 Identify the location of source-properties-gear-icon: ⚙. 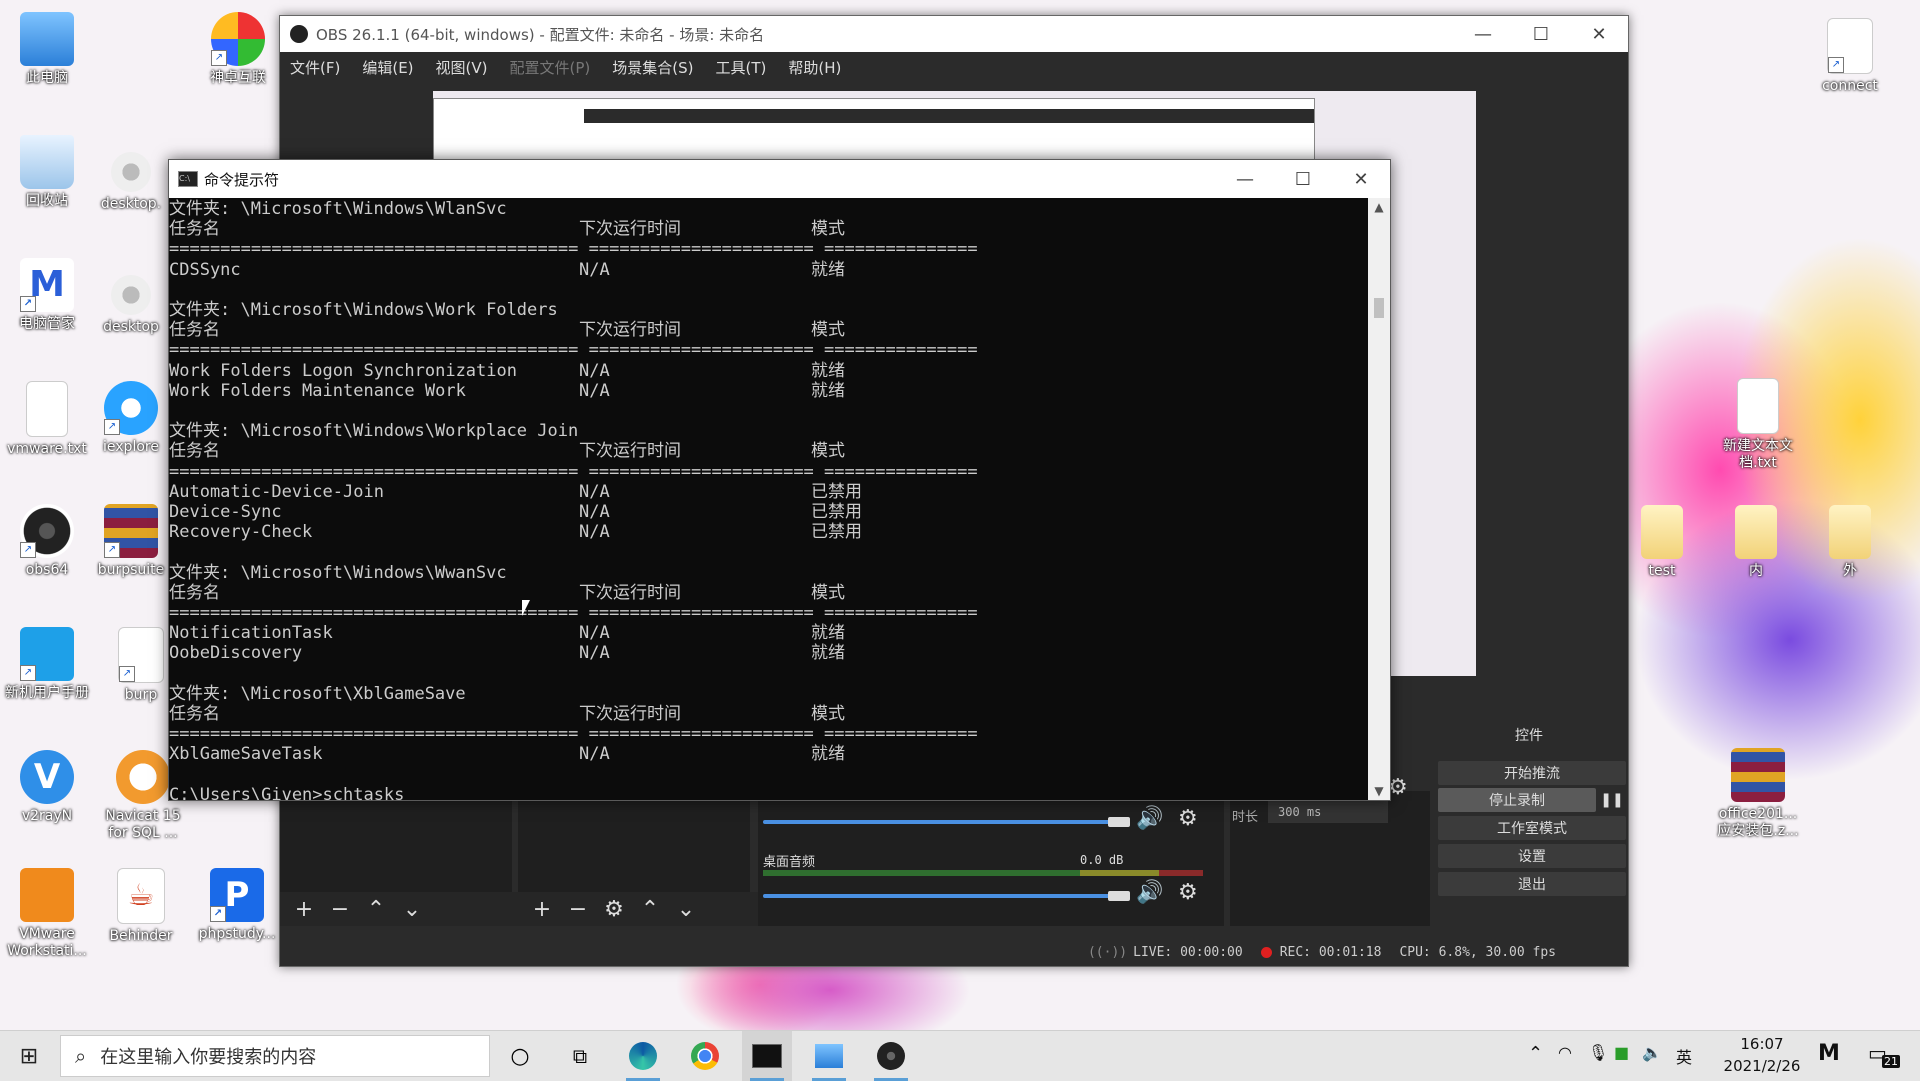
(614, 909).